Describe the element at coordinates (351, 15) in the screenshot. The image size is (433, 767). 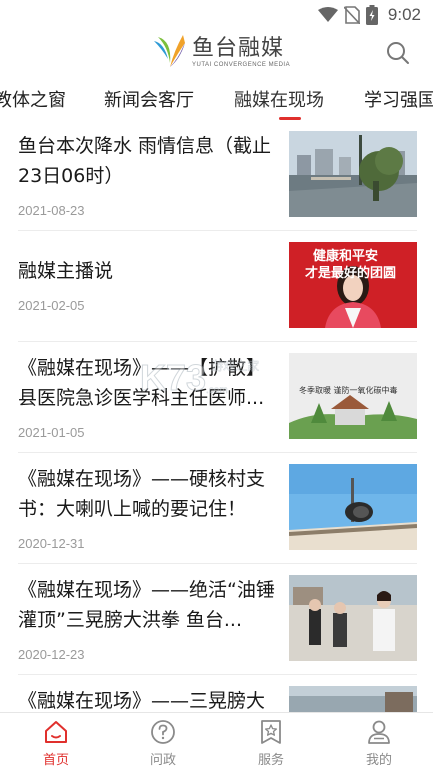
I see `no-sim-icon` at that location.